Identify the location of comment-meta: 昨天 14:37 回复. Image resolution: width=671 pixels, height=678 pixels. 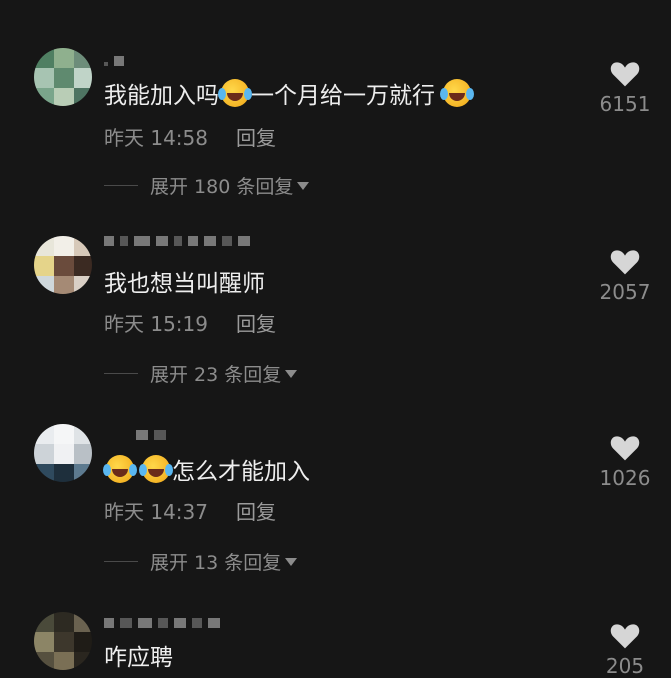
(190, 510).